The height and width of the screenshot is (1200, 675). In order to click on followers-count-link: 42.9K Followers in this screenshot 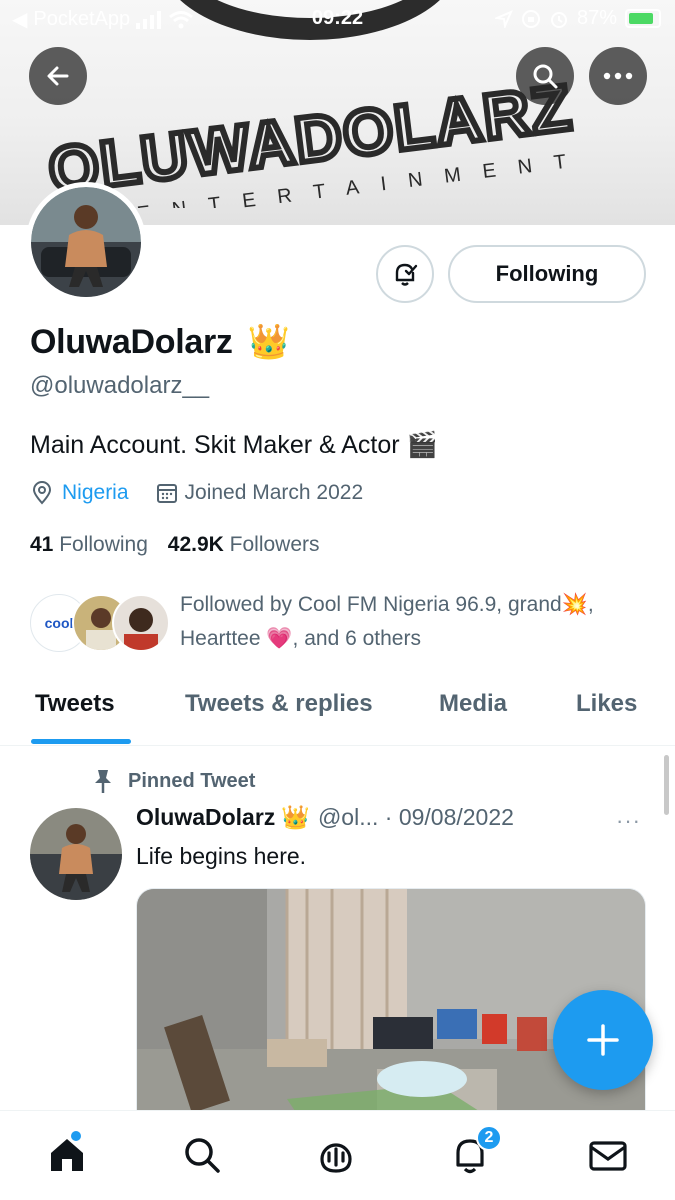, I will do `click(244, 544)`.